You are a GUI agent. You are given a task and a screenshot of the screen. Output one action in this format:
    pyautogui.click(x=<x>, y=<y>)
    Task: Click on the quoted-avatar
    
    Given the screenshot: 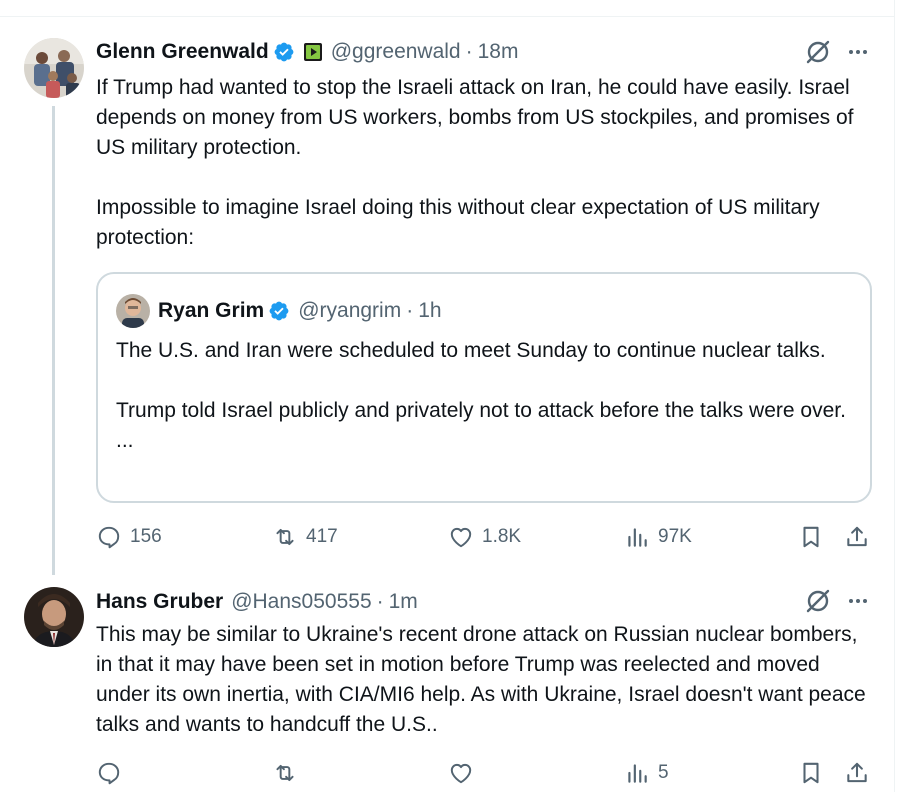 What is the action you would take?
    pyautogui.click(x=133, y=311)
    